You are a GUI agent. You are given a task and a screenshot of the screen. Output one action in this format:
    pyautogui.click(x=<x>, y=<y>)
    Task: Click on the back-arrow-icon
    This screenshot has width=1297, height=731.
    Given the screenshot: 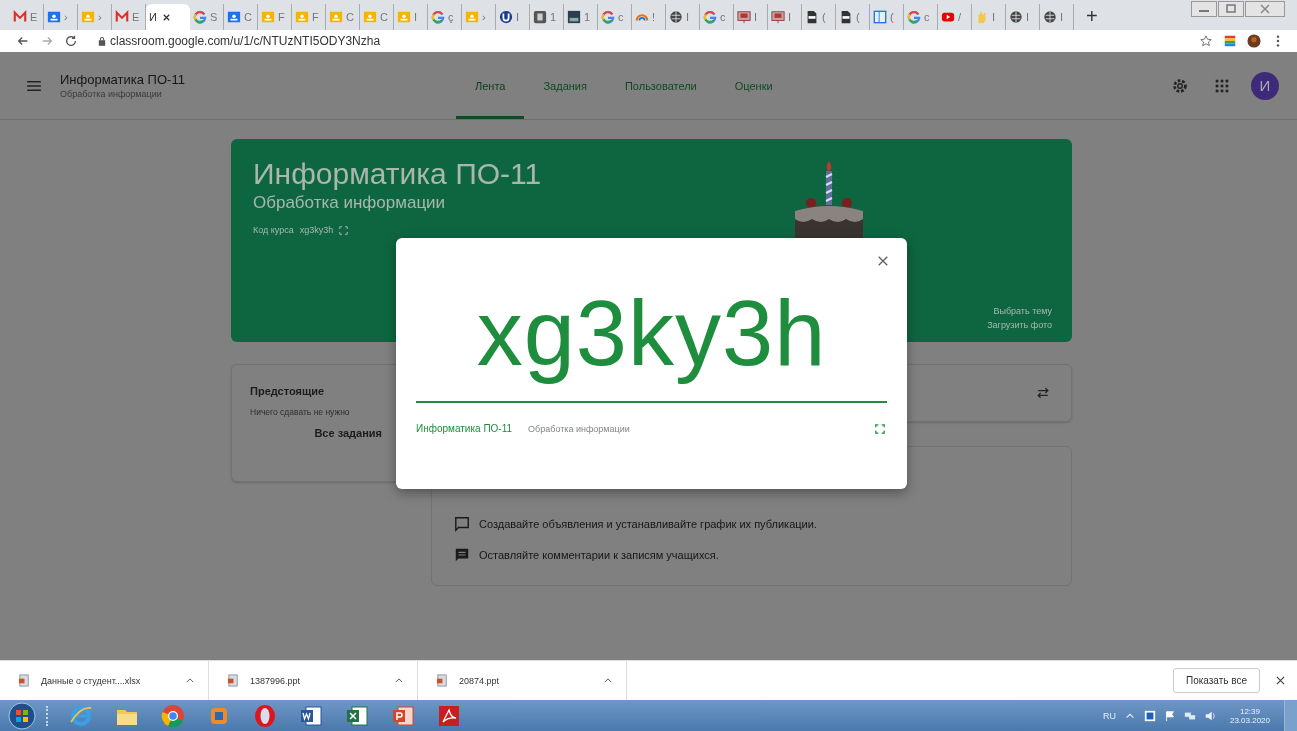 What is the action you would take?
    pyautogui.click(x=23, y=41)
    